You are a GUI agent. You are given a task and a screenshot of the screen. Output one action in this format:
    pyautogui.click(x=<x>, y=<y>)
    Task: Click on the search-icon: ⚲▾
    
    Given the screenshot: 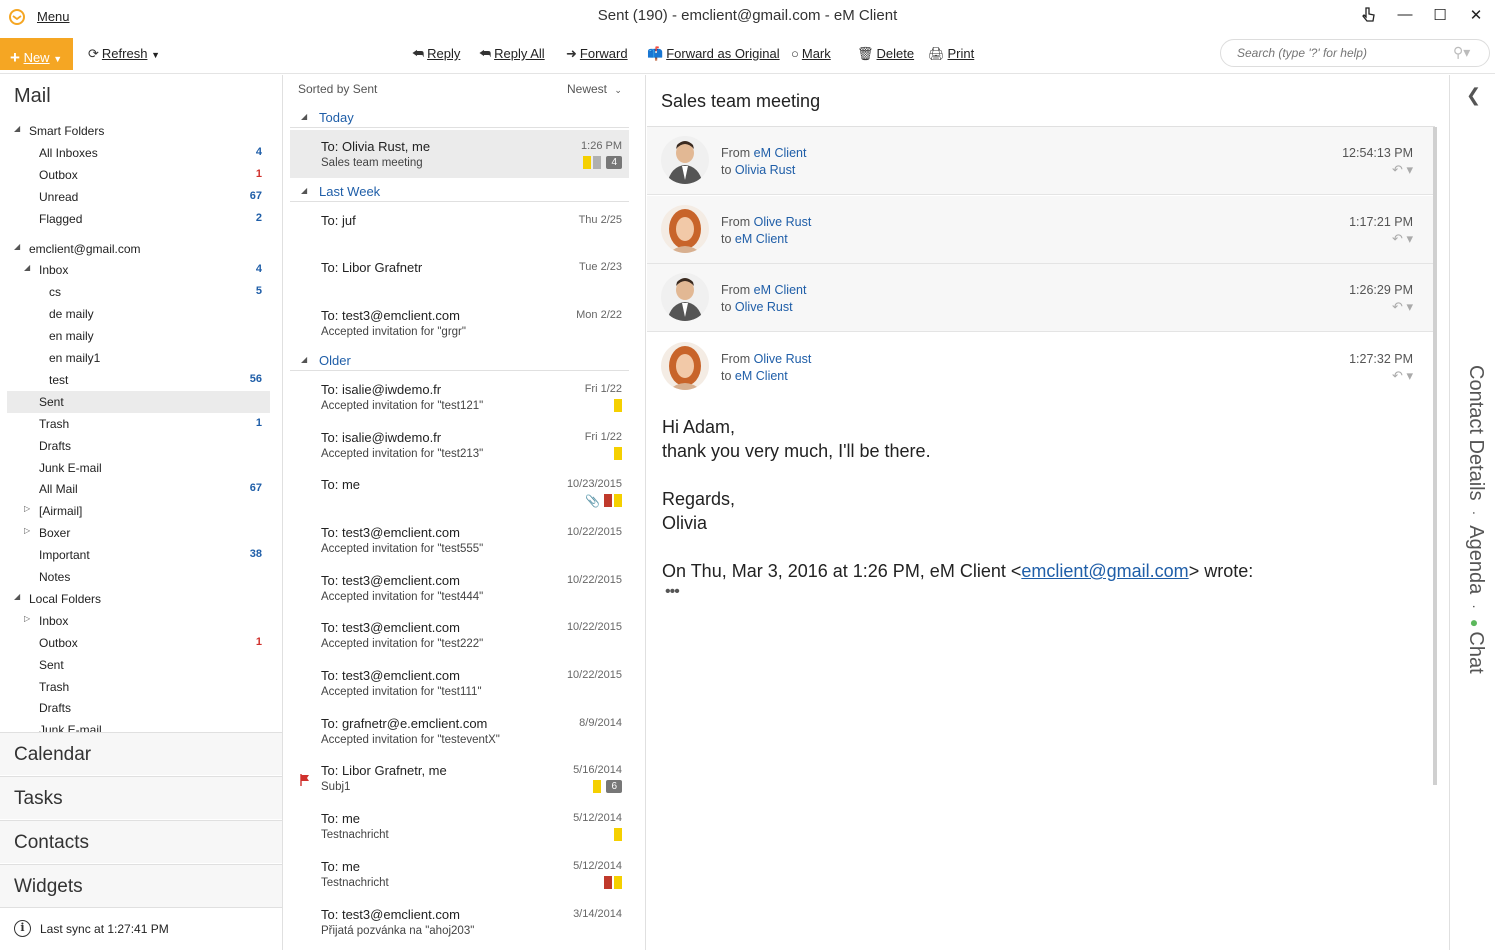 What is the action you would take?
    pyautogui.click(x=1461, y=52)
    